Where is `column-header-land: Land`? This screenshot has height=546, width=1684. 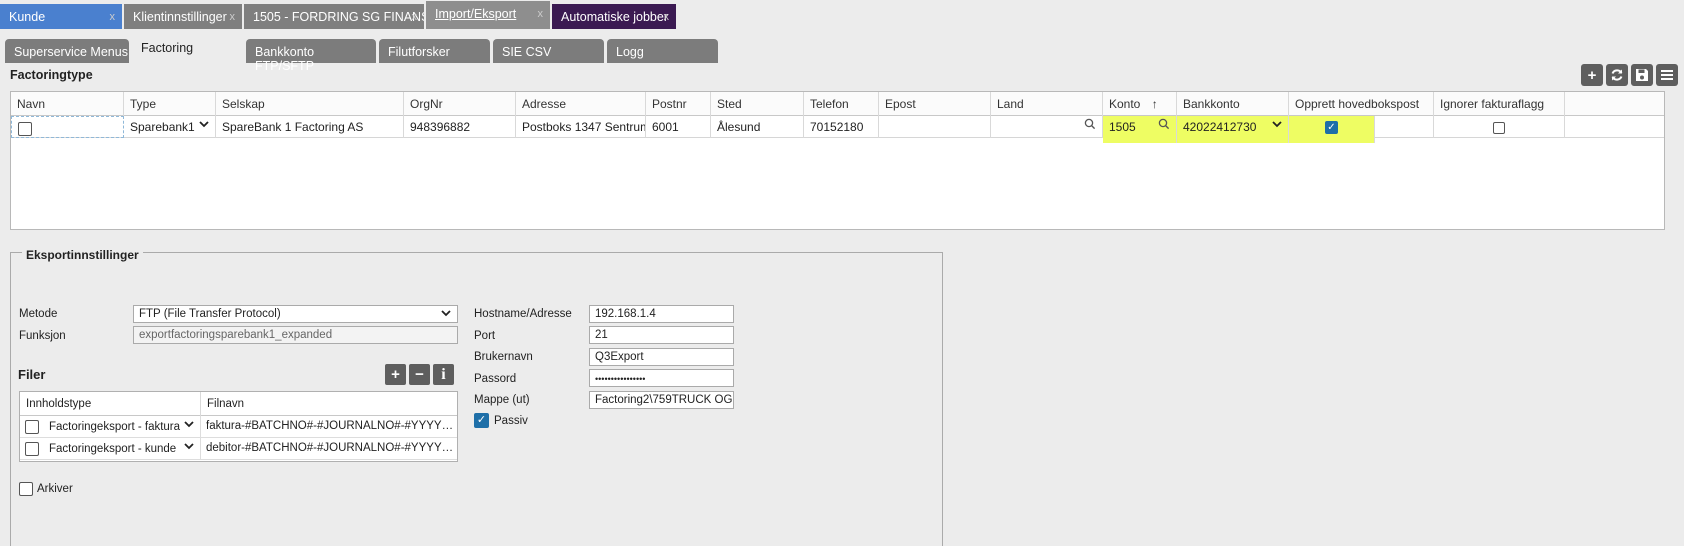 column-header-land: Land is located at coordinates (1047, 104).